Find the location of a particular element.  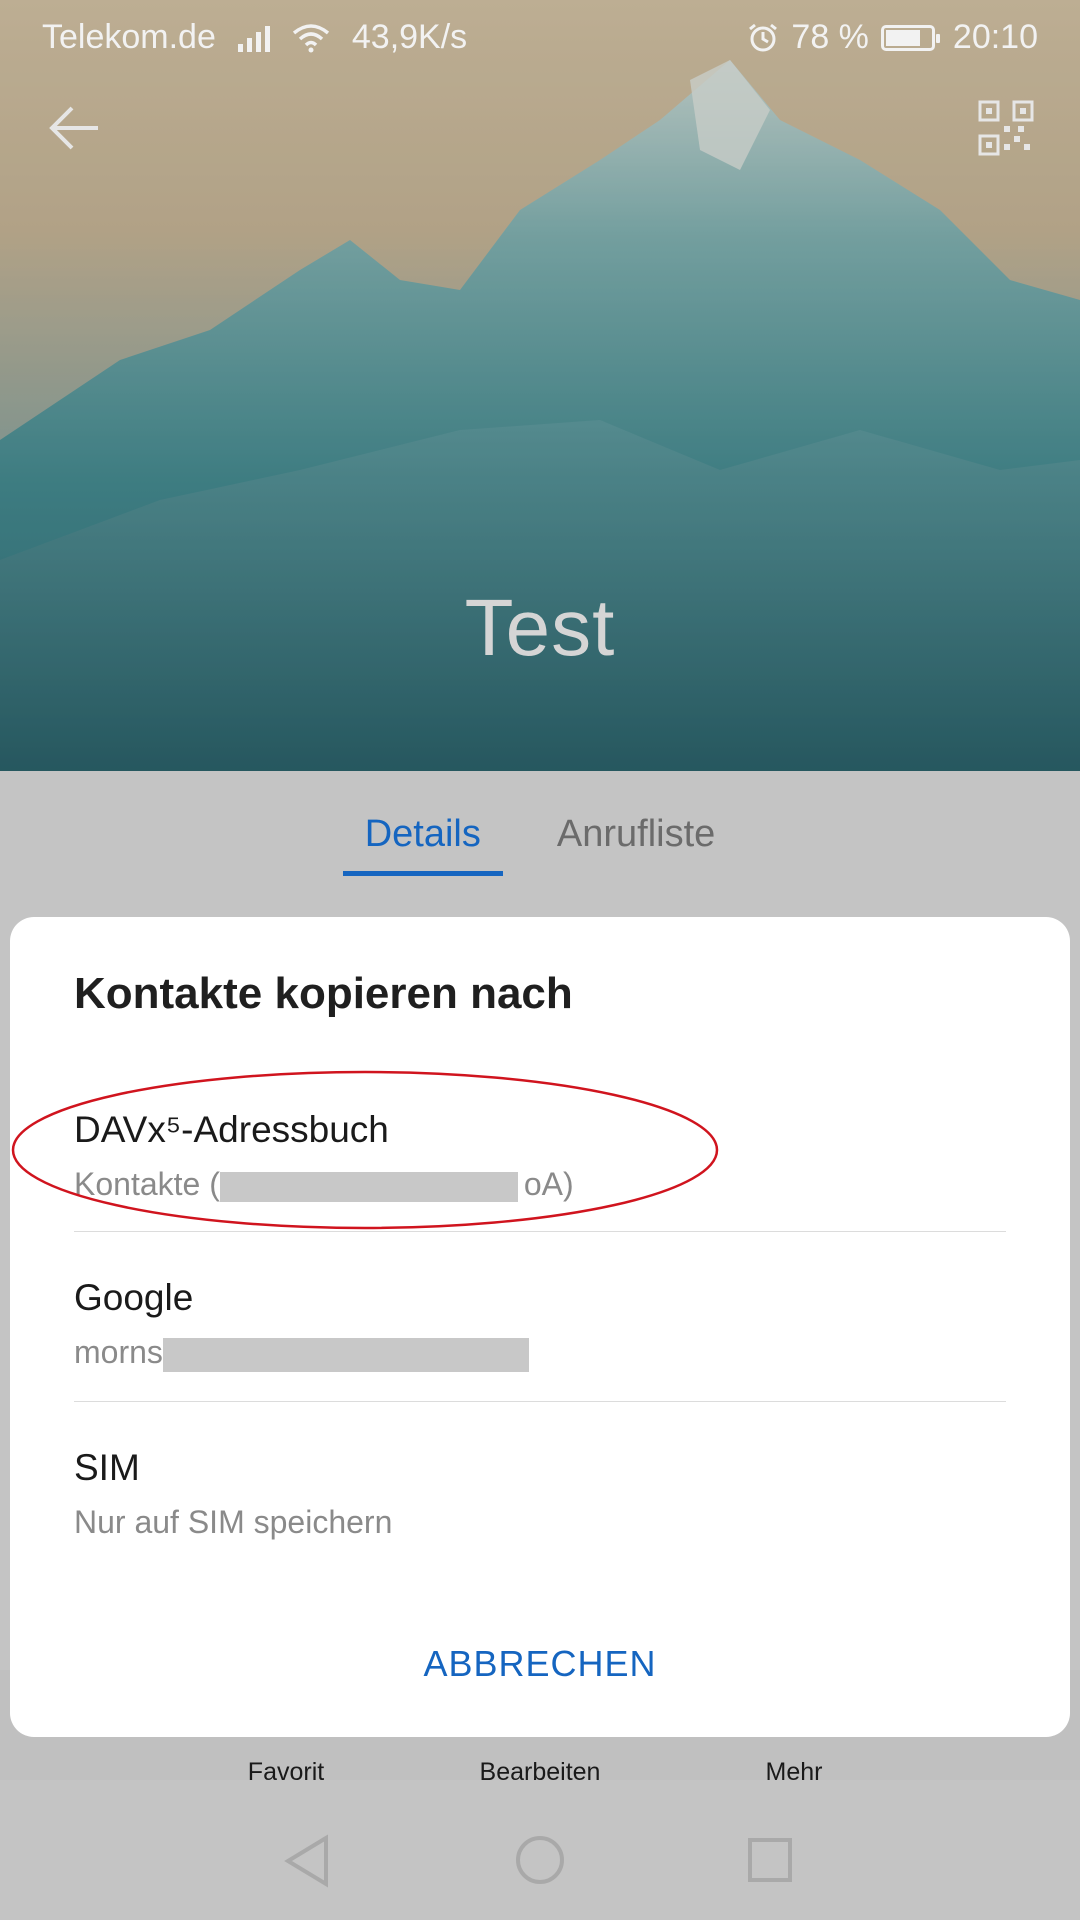

account-prefix: Kontakte ( is located at coordinates (147, 1184).